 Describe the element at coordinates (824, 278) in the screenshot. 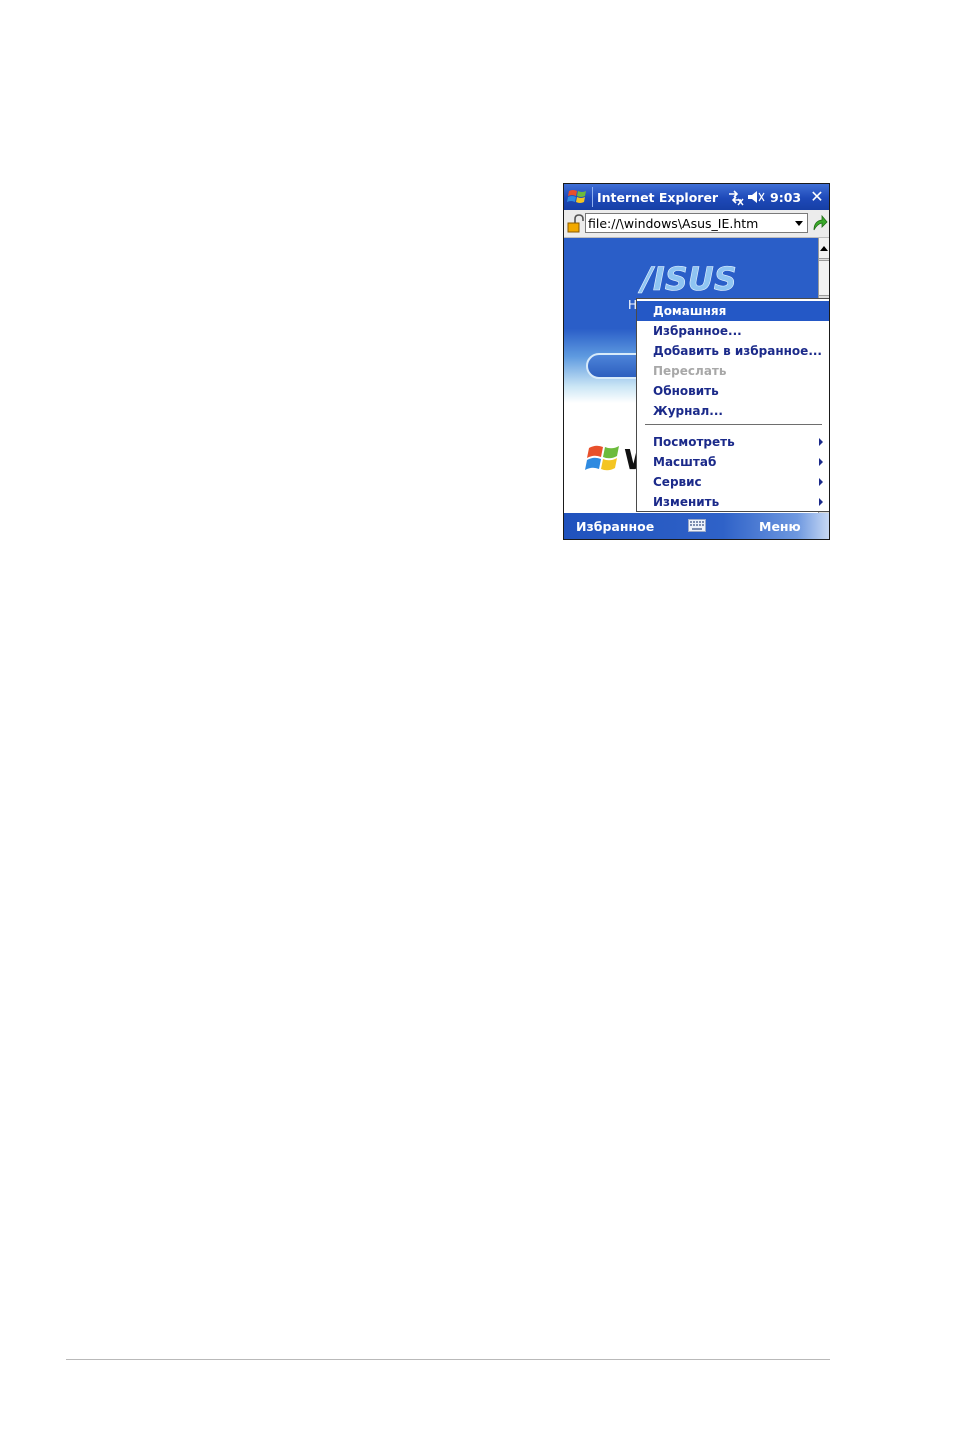

I see `scroll-thumb` at that location.